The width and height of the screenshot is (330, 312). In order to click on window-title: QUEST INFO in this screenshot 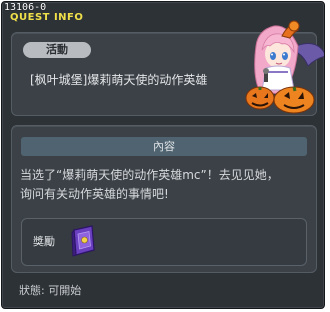, I will do `click(47, 17)`.